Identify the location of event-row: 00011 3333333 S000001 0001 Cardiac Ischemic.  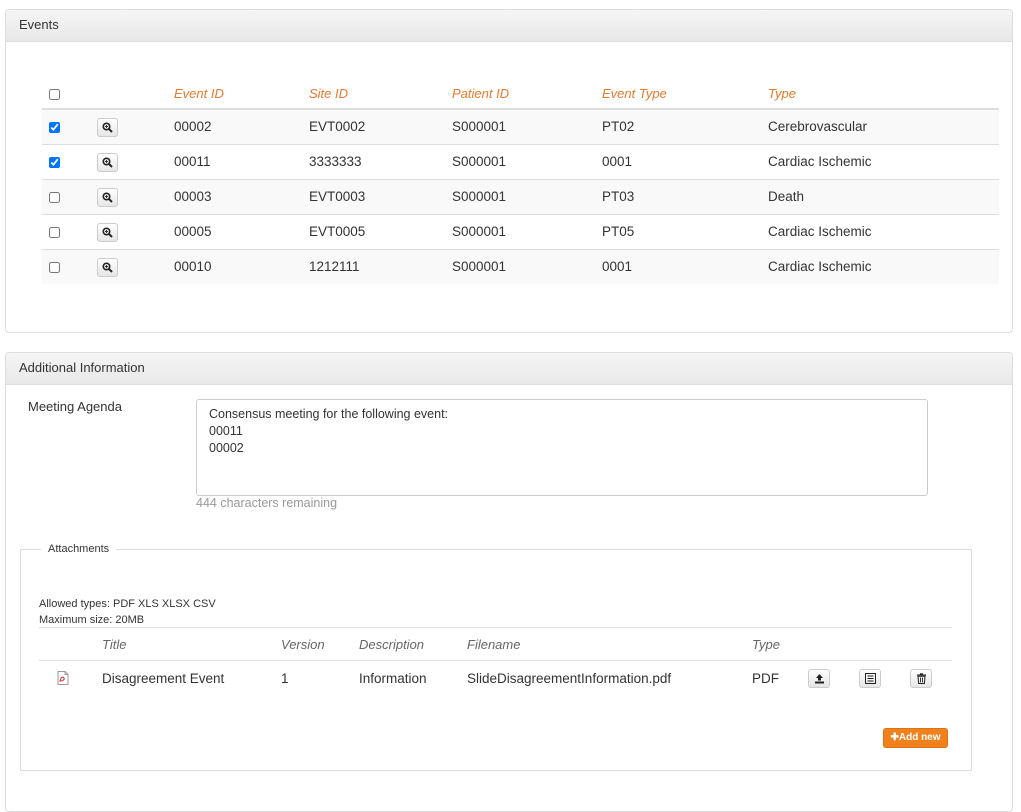
(520, 162).